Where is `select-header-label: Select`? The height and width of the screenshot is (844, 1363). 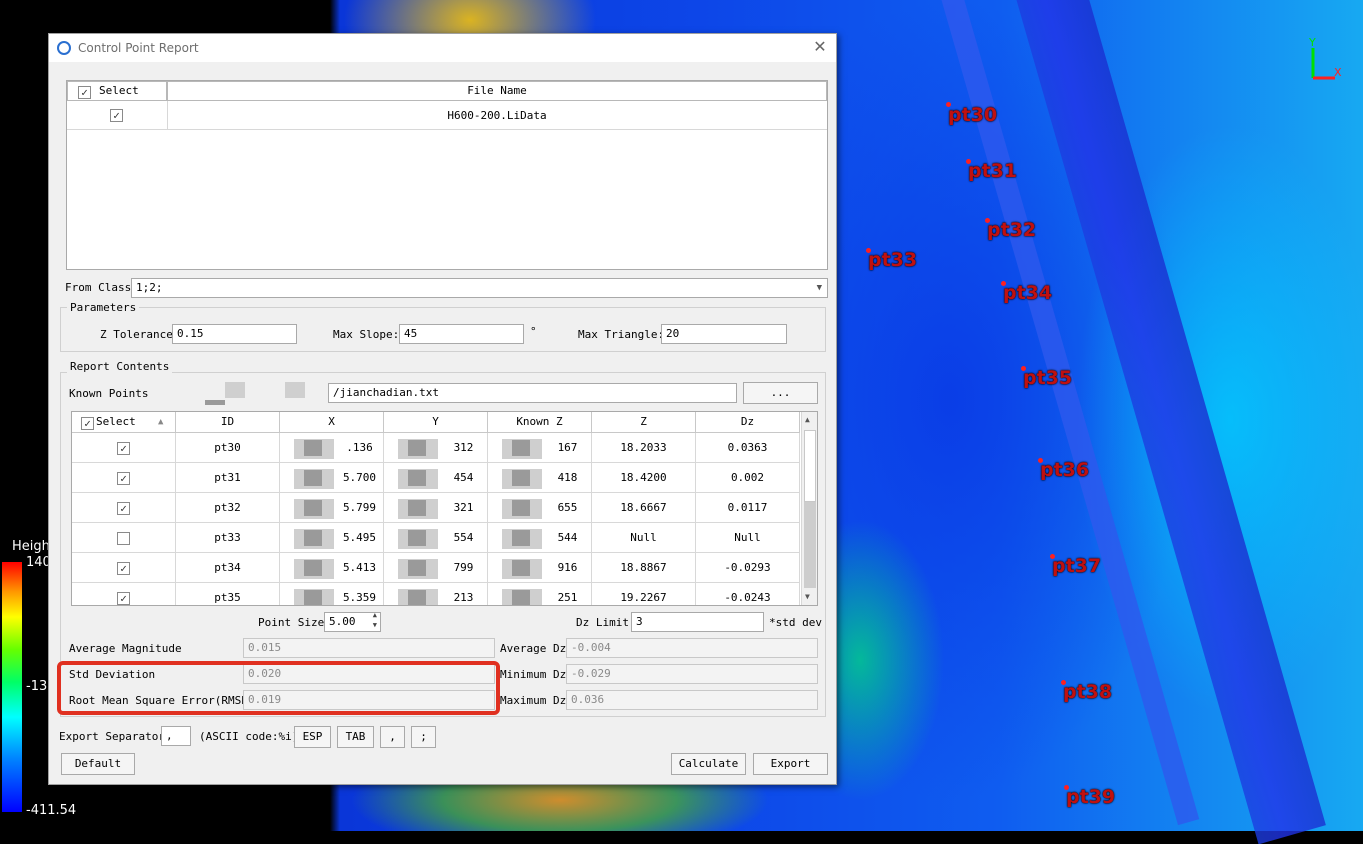 select-header-label: Select is located at coordinates (119, 90).